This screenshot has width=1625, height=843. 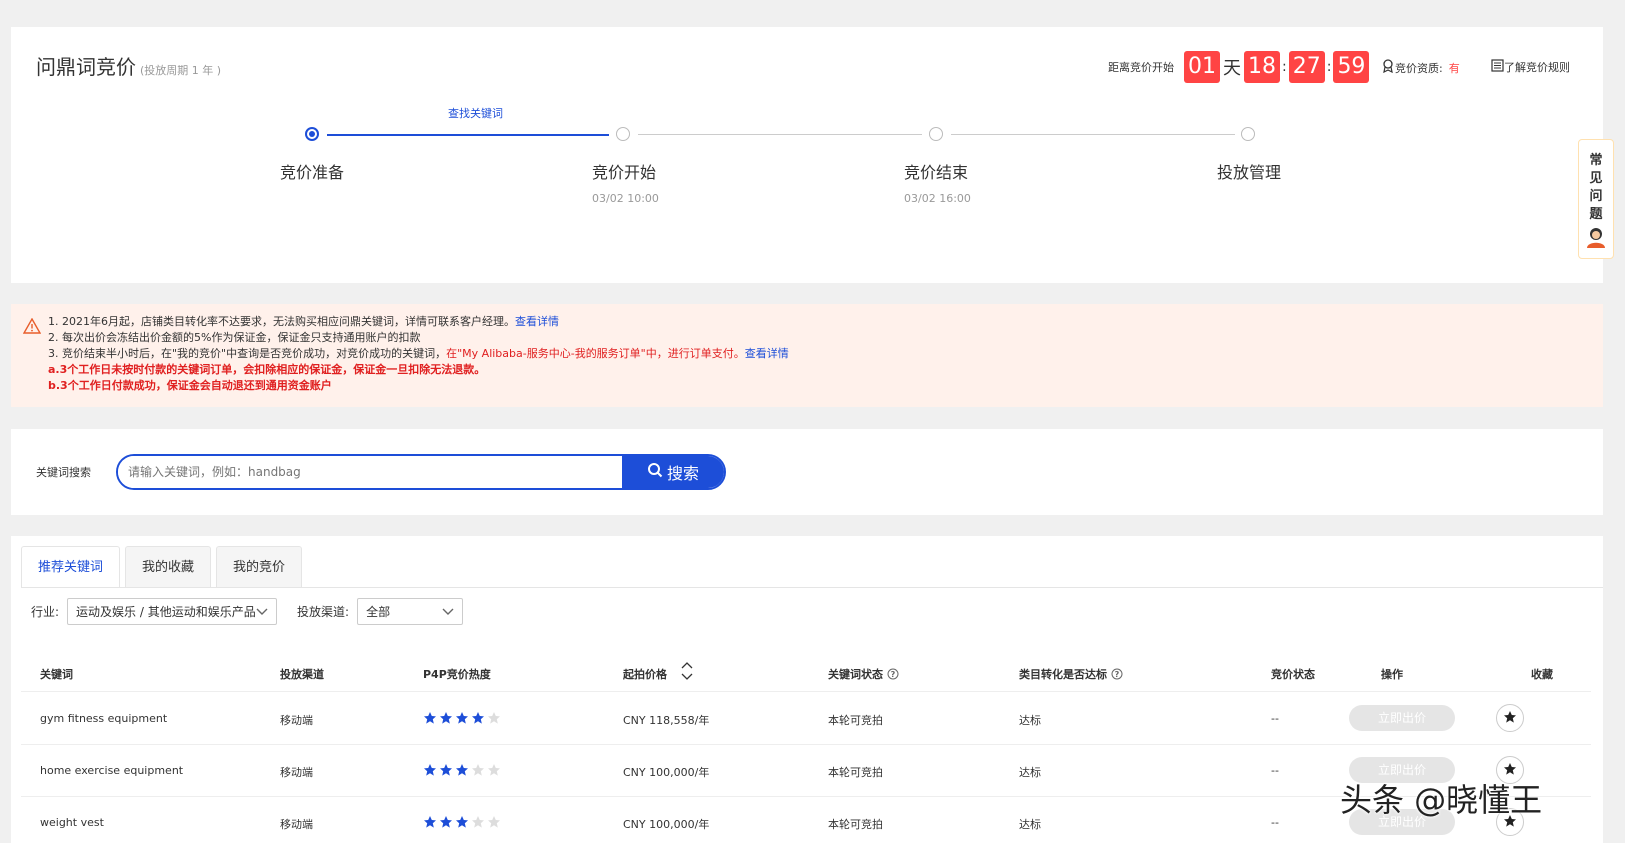 What do you see at coordinates (936, 172) in the screenshot?
I see `step-name-end: 竞价结束` at bounding box center [936, 172].